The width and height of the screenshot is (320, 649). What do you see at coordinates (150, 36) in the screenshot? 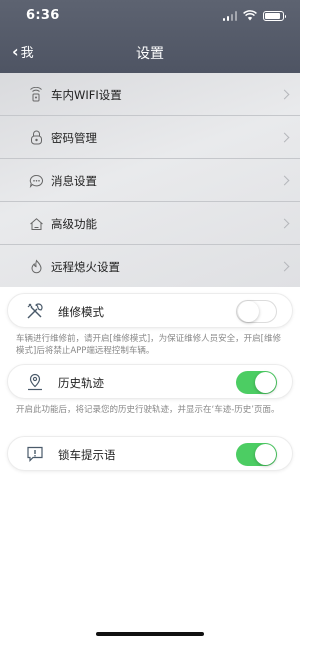
I see `header: 6:36 ‹ 我 设置` at bounding box center [150, 36].